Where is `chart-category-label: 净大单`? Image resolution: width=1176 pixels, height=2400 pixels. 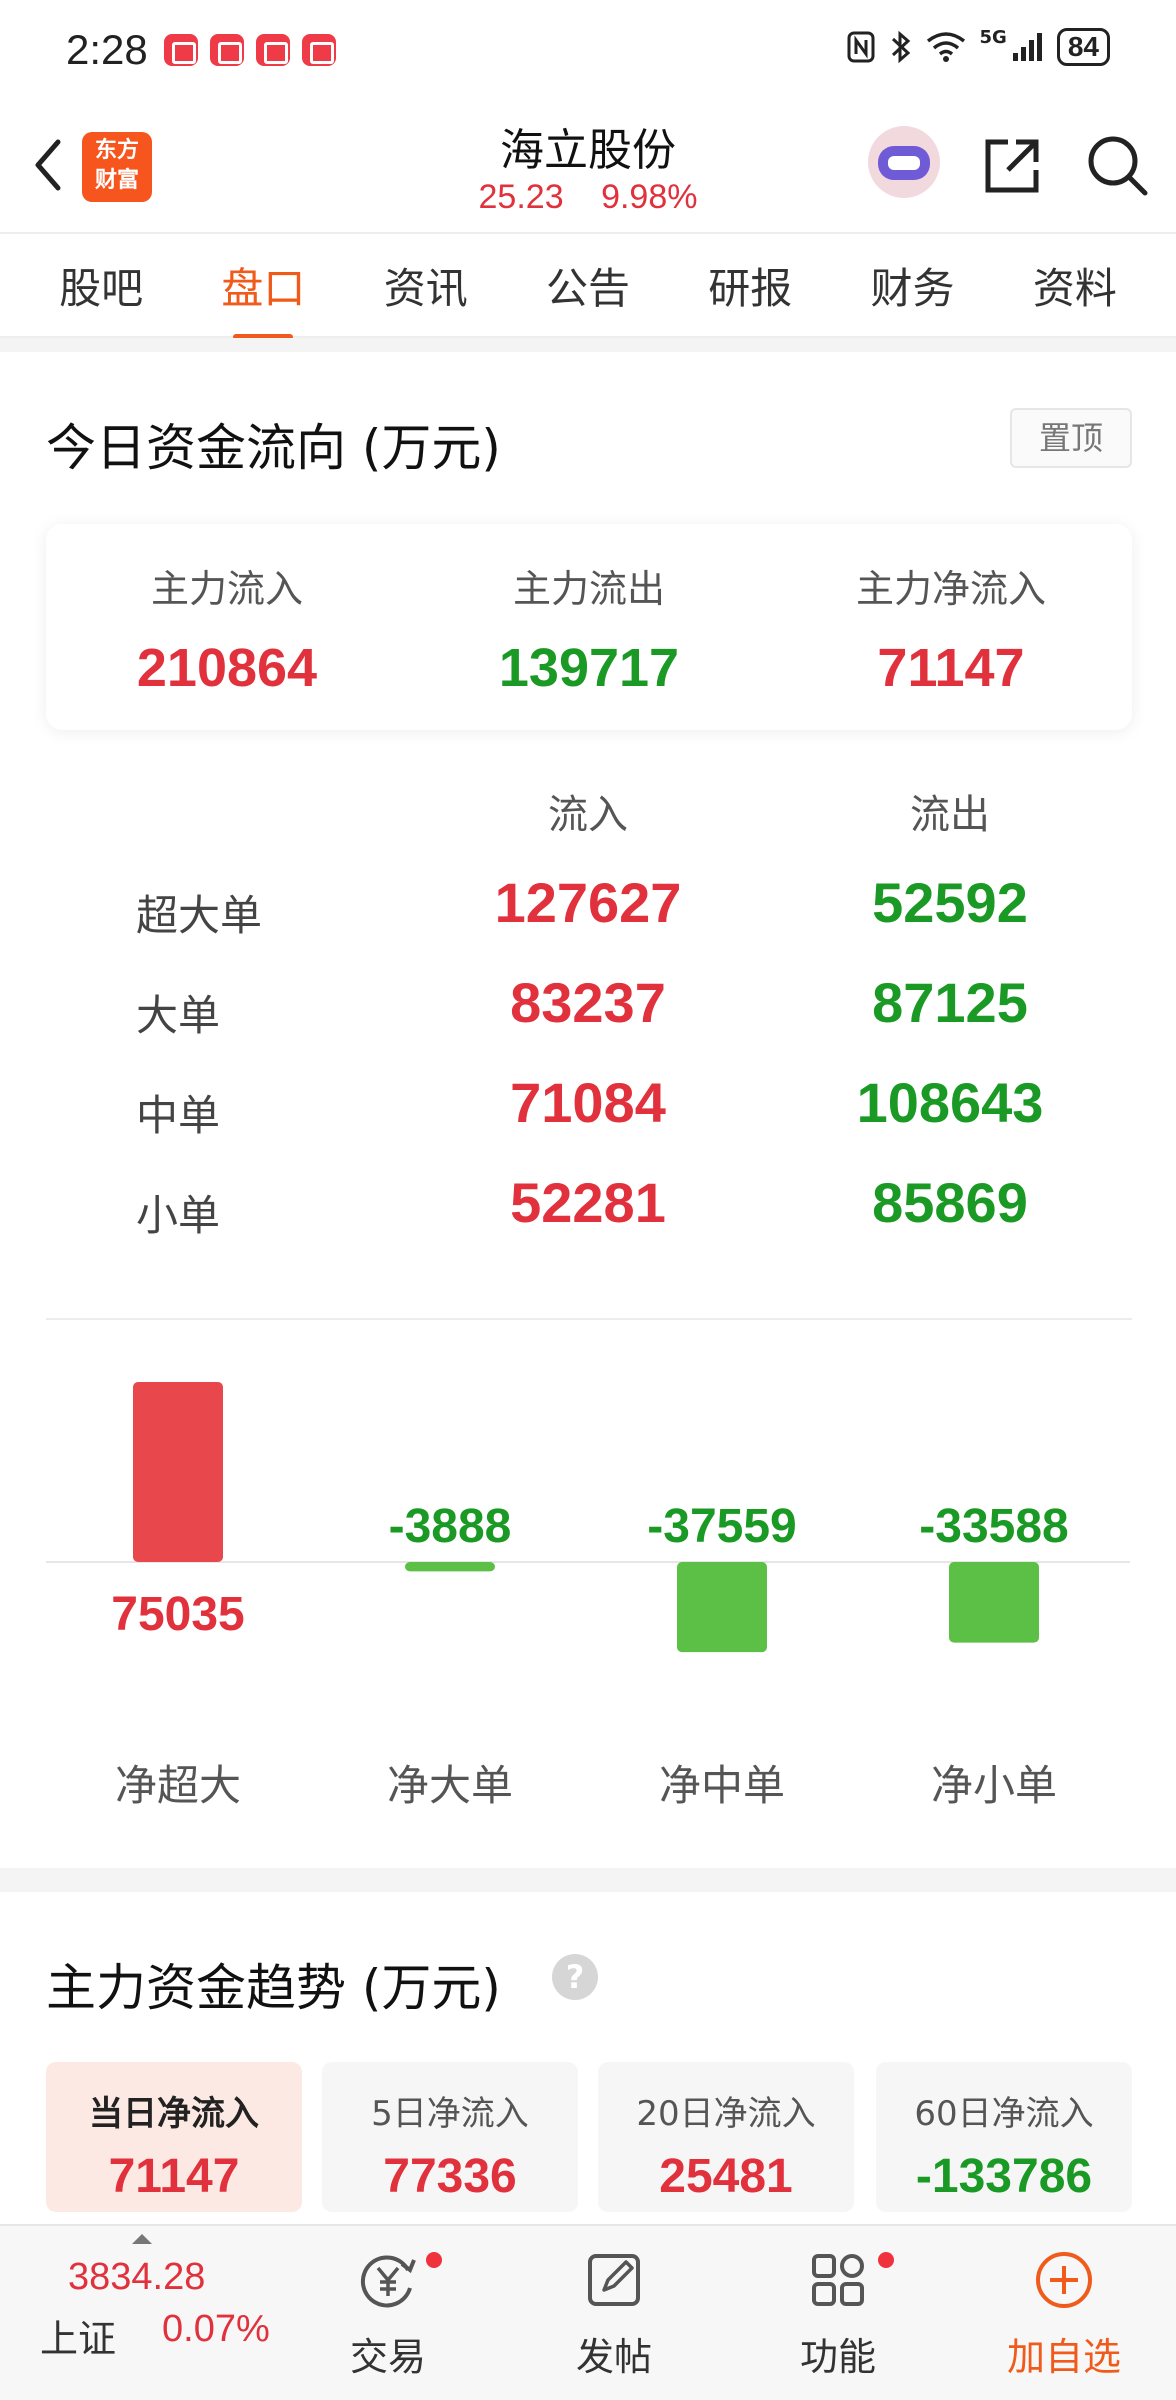 chart-category-label: 净大单 is located at coordinates (450, 1785).